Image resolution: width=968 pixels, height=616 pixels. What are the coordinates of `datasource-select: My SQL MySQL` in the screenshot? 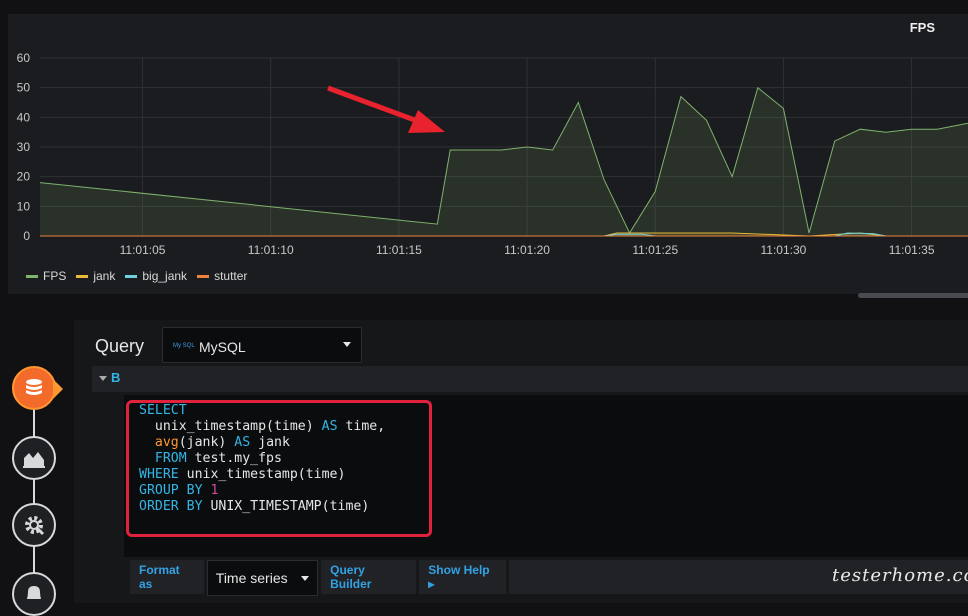 It's located at (262, 345).